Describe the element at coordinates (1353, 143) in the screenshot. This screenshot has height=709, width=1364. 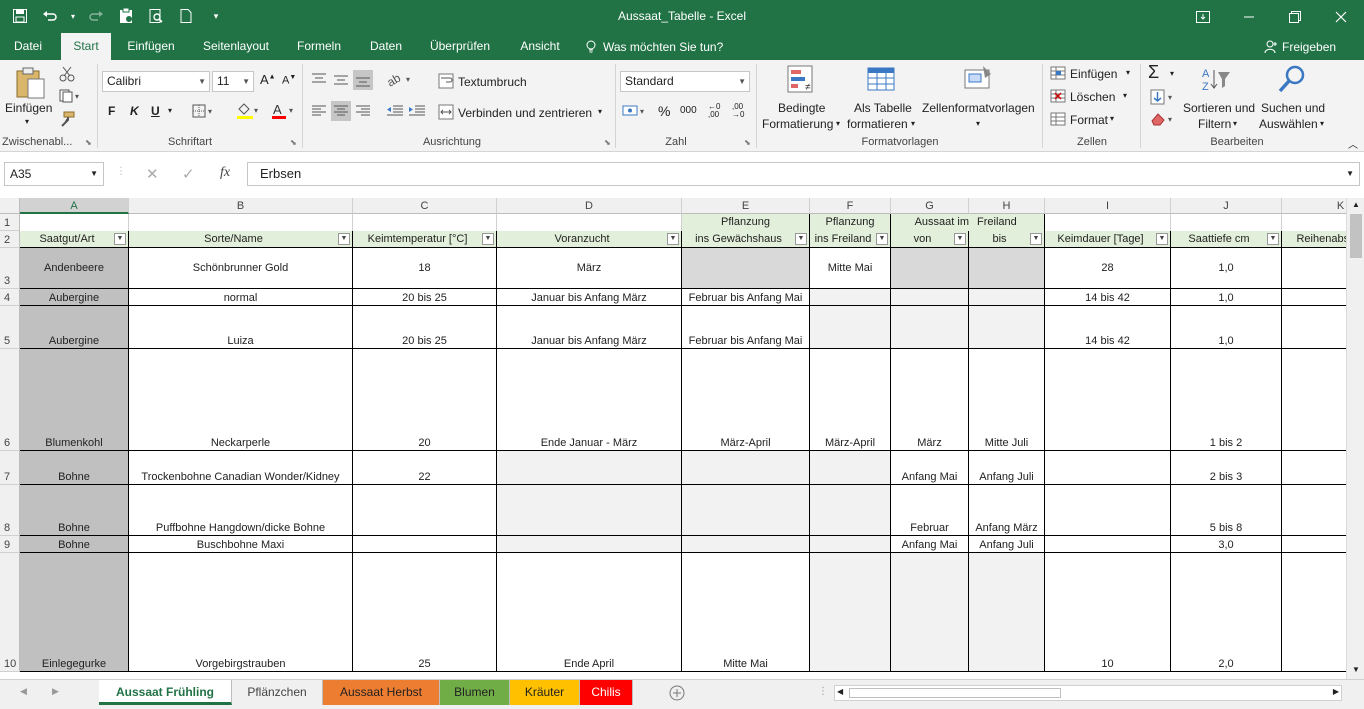
I see `collapse-ribbon-icon: ︿` at that location.